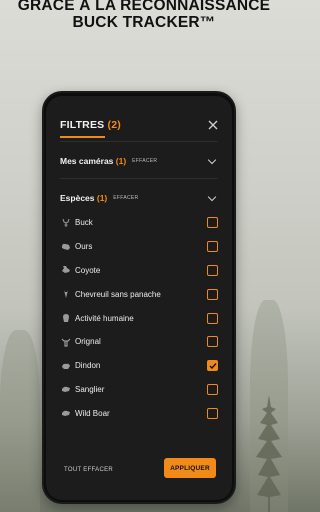 This screenshot has height=512, width=320. I want to click on filters-title-underline, so click(82, 137).